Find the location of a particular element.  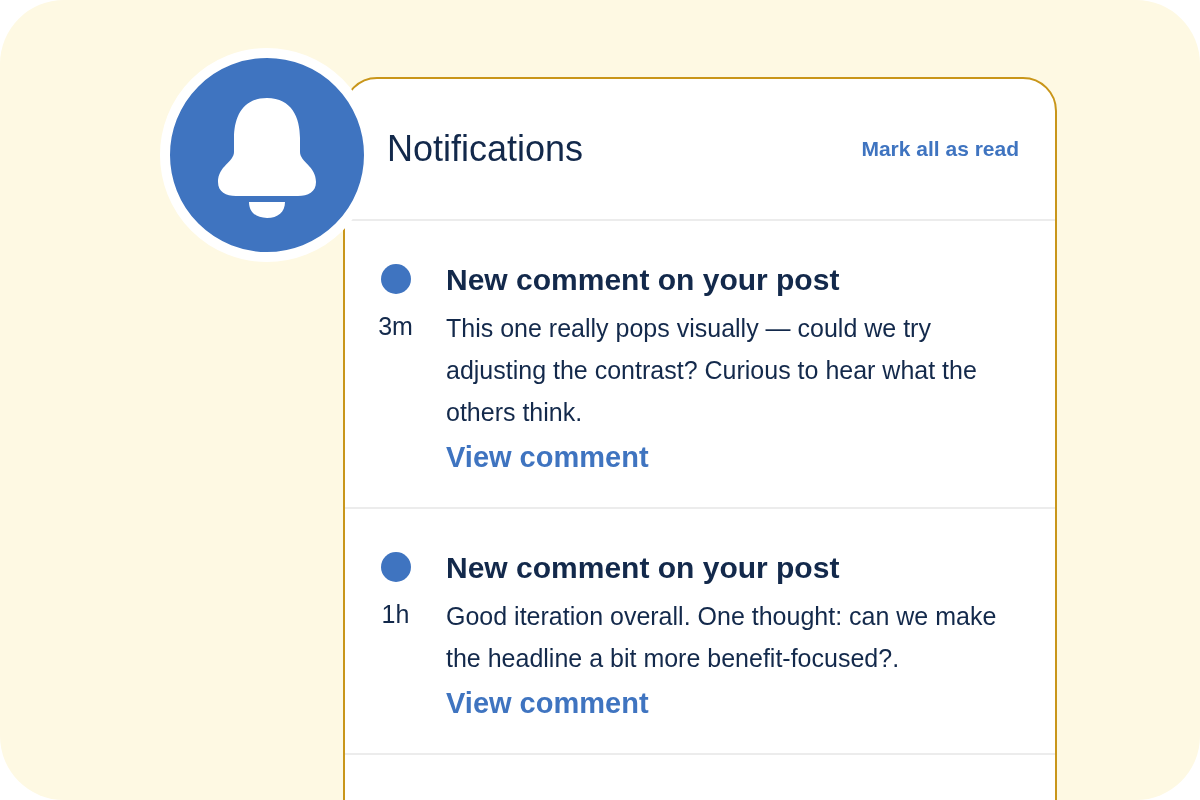

mark-all-read-link: Mark all as read is located at coordinates (940, 149).